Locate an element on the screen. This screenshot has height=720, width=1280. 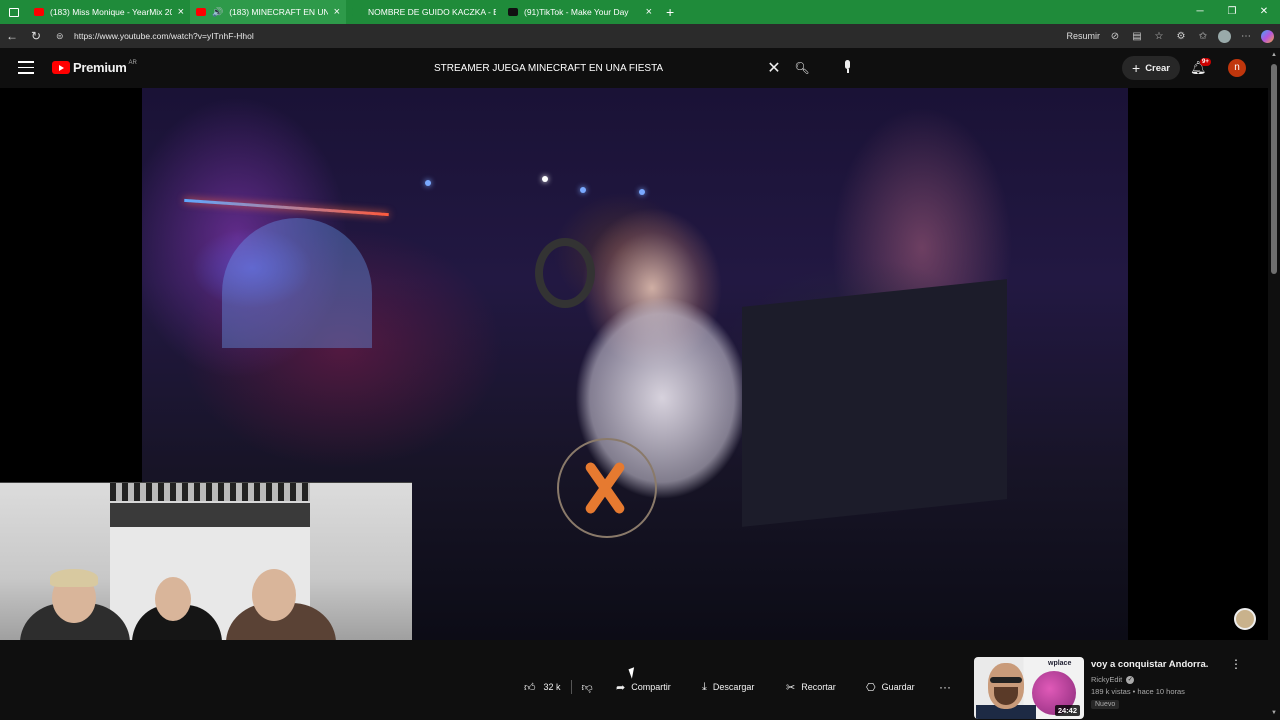
restore-icon: ❐ is located at coordinates (1232, 12).